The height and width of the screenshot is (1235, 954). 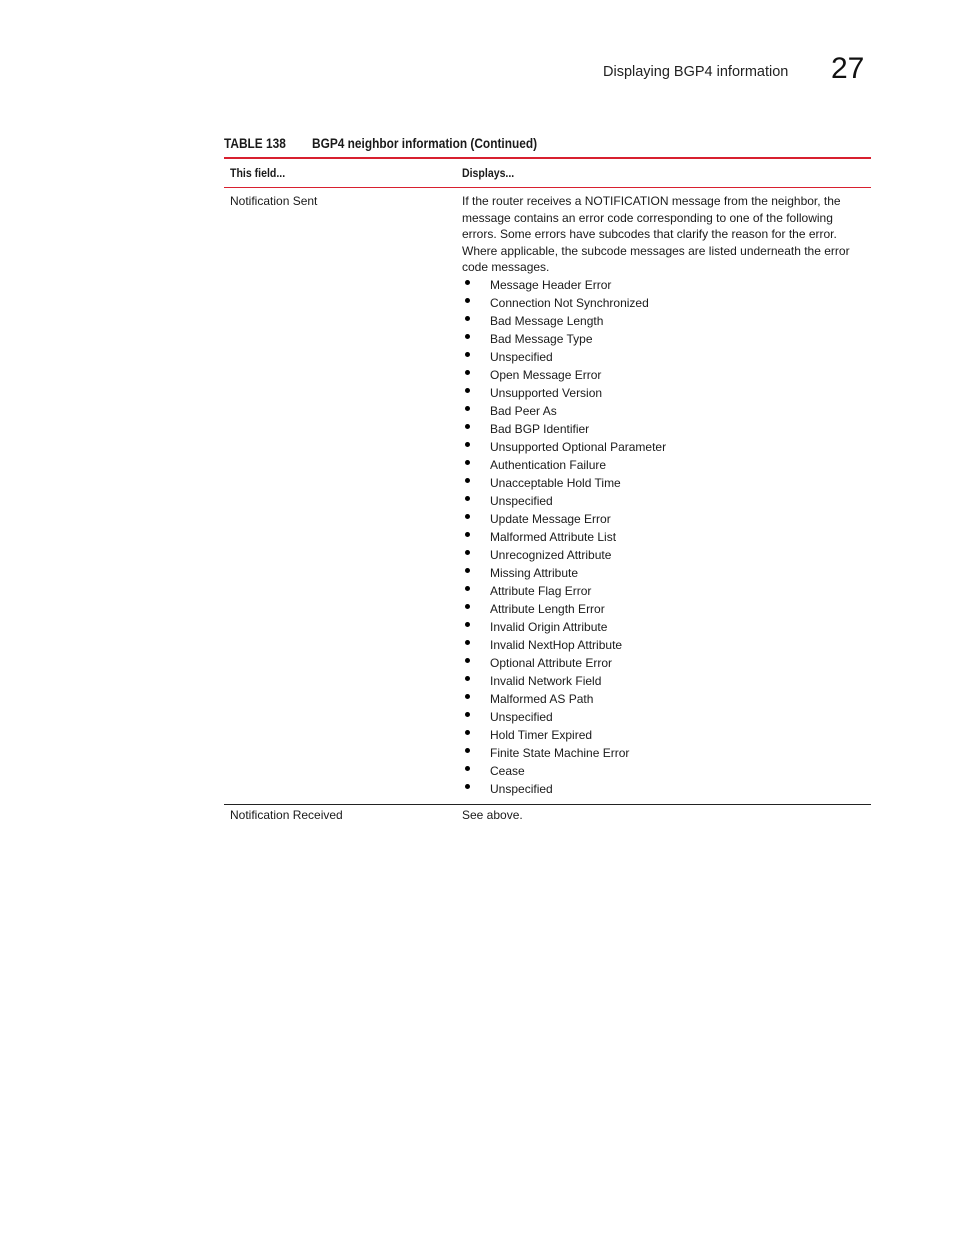 What do you see at coordinates (666, 483) in the screenshot?
I see `list-item: Unacceptable Hold Time` at bounding box center [666, 483].